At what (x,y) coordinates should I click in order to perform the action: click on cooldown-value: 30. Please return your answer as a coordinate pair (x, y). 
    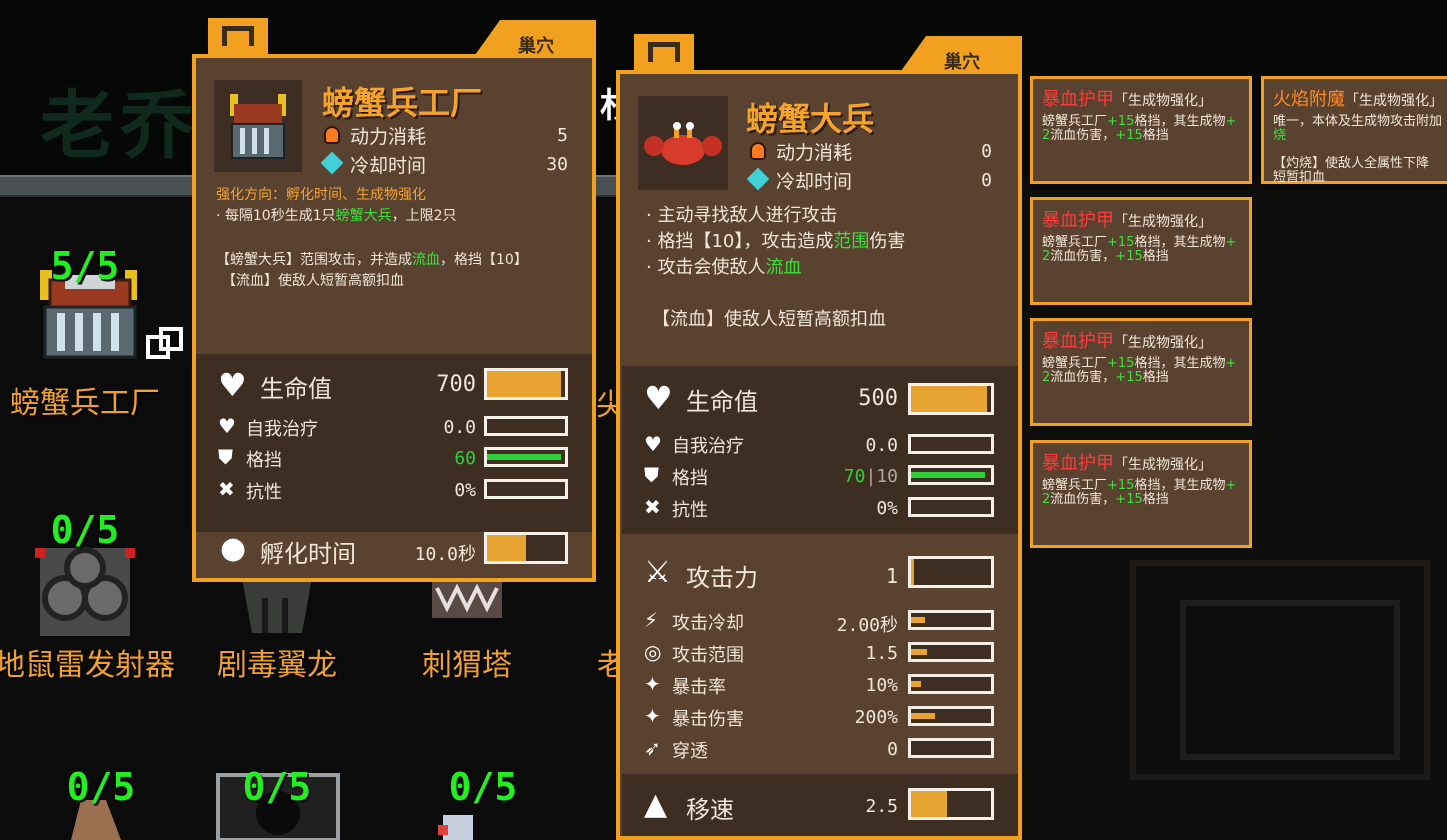
    Looking at the image, I should click on (557, 164).